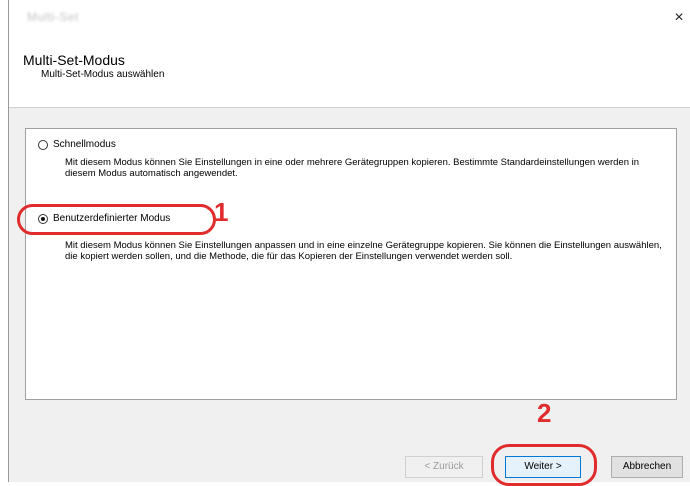  Describe the element at coordinates (544, 413) in the screenshot. I see `callout-number-2: 2` at that location.